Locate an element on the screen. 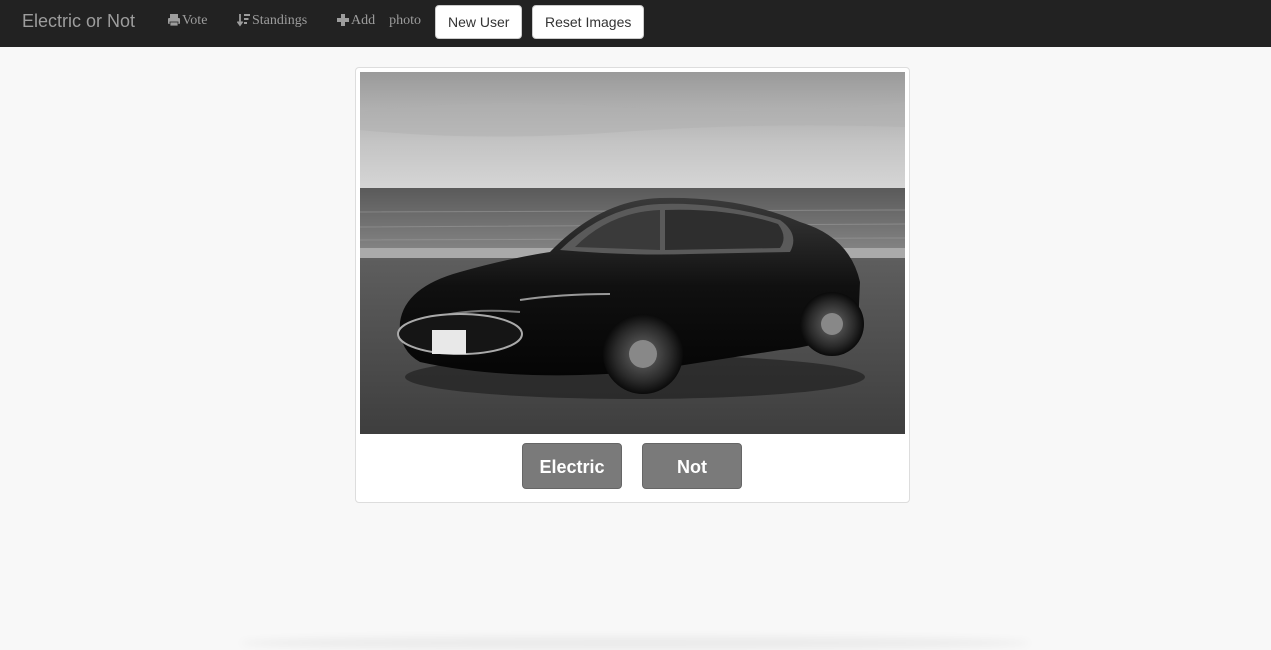 Image resolution: width=1271 pixels, height=650 pixels. nav-vote-label: Vote is located at coordinates (195, 20).